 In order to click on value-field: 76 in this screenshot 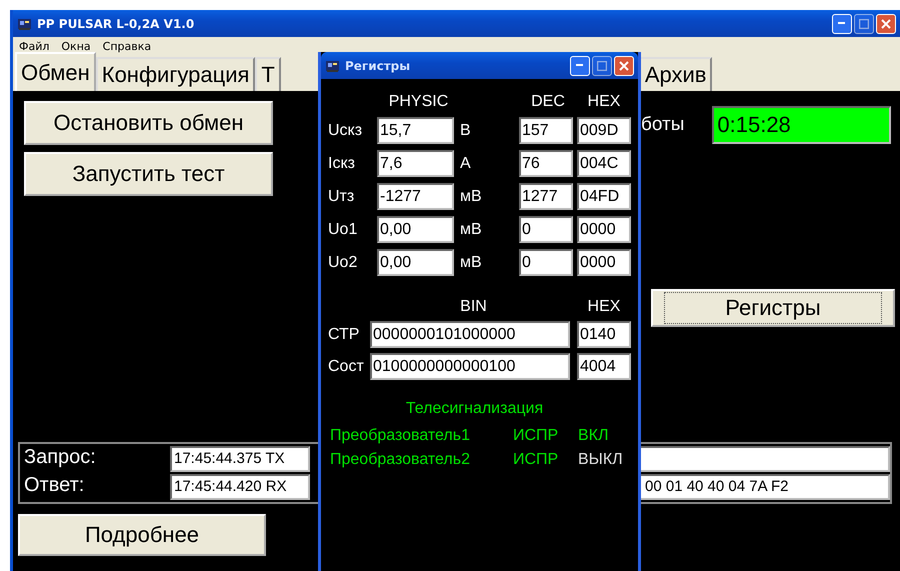, I will do `click(546, 163)`.